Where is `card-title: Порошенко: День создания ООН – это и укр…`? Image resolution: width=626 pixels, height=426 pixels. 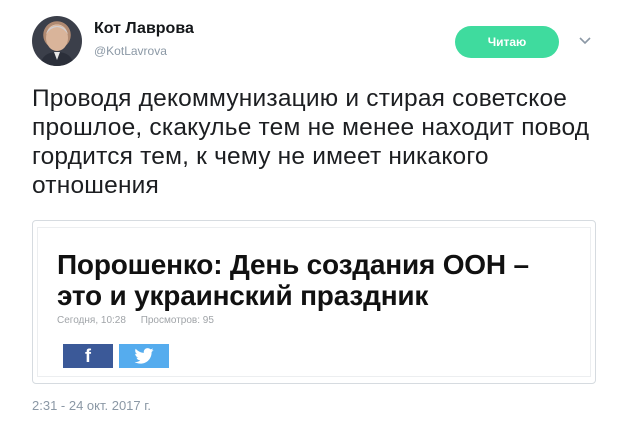
card-title: Порошенко: День создания ООН – это и укр… is located at coordinates (317, 280).